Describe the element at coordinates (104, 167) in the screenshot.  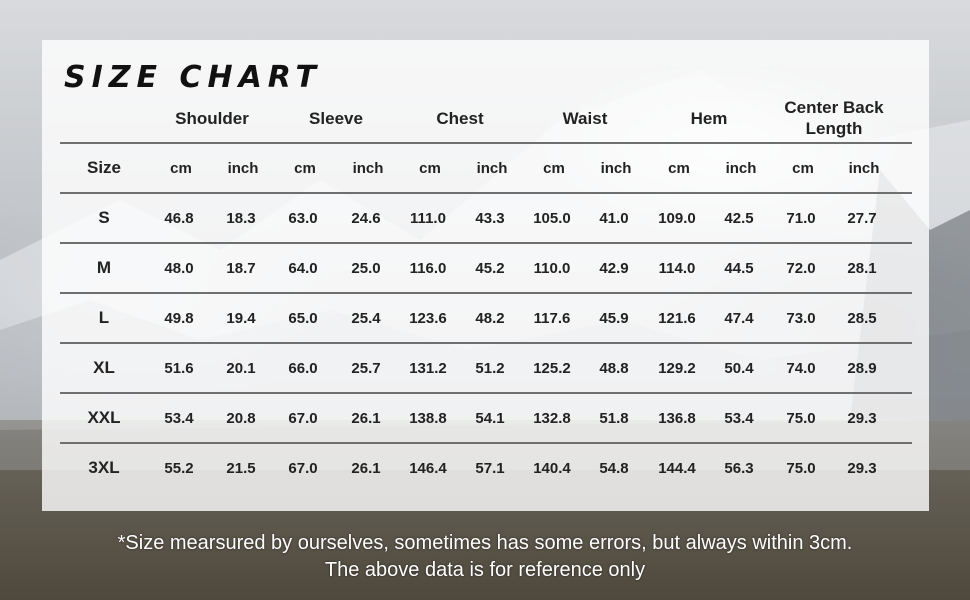
I see `size-column-label: Size` at that location.